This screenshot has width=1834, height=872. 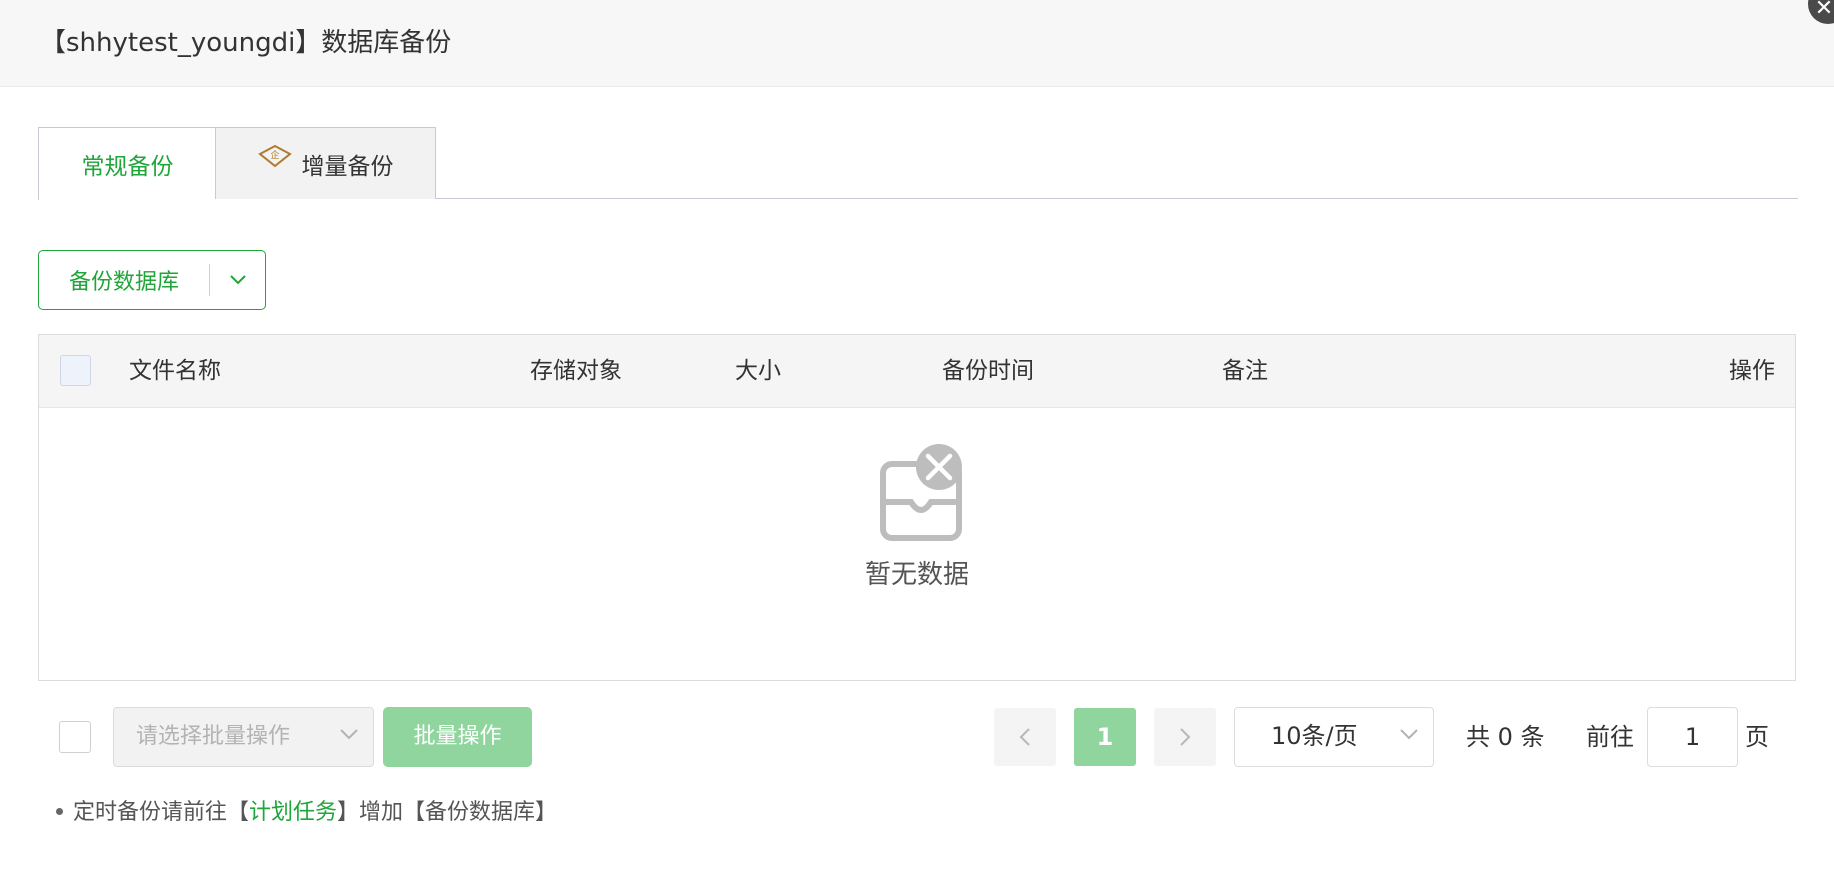 I want to click on page-size-select: 10条/页, so click(x=1334, y=737).